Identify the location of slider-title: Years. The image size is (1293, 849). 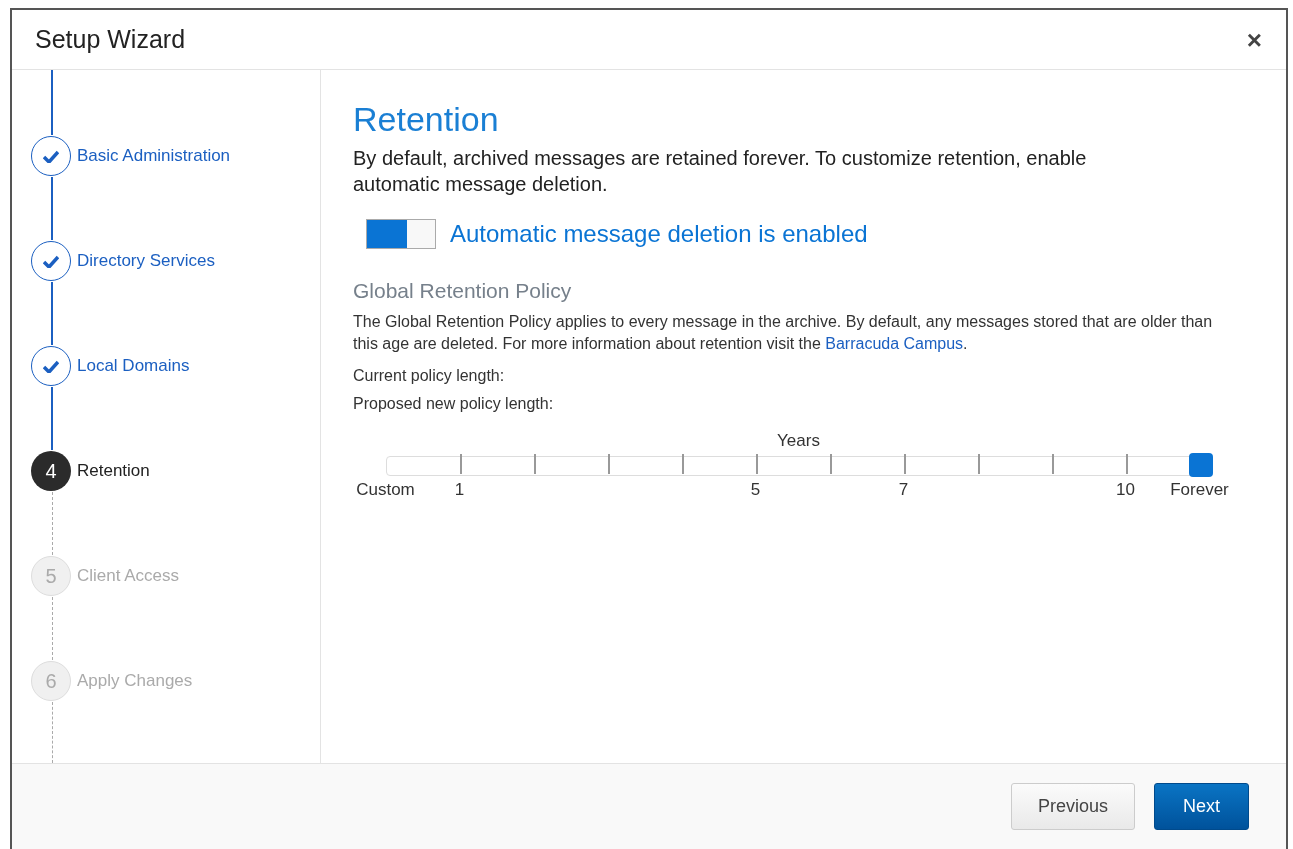
(798, 441).